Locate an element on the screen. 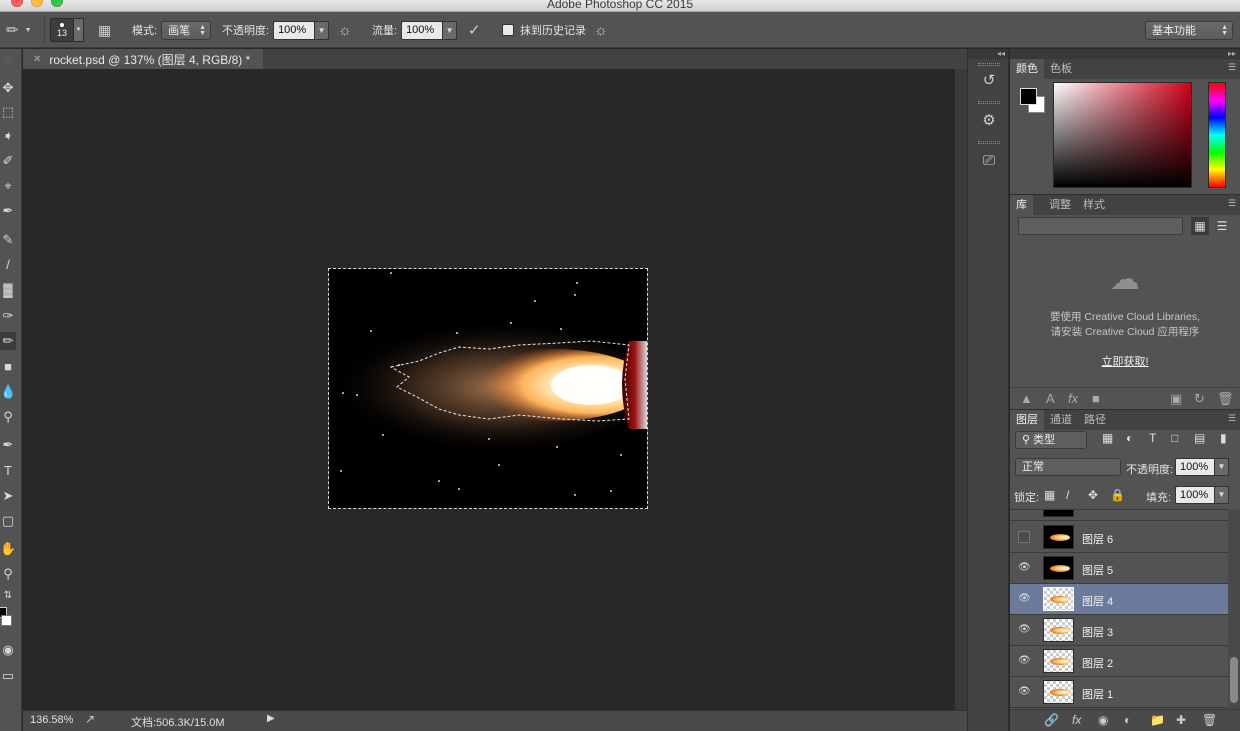  new-layer-icon: ✚ is located at coordinates (1181, 720).